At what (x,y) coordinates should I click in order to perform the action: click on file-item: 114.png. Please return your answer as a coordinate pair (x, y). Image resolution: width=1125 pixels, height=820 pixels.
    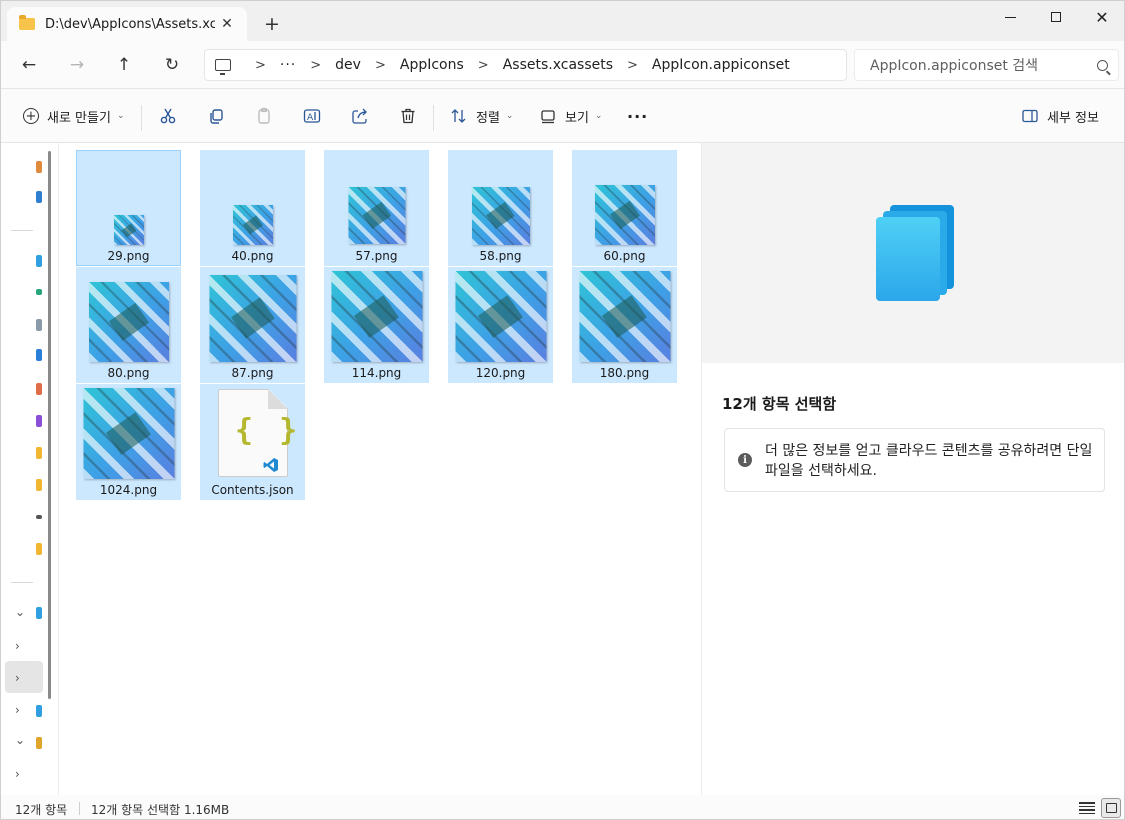
    Looking at the image, I should click on (376, 325).